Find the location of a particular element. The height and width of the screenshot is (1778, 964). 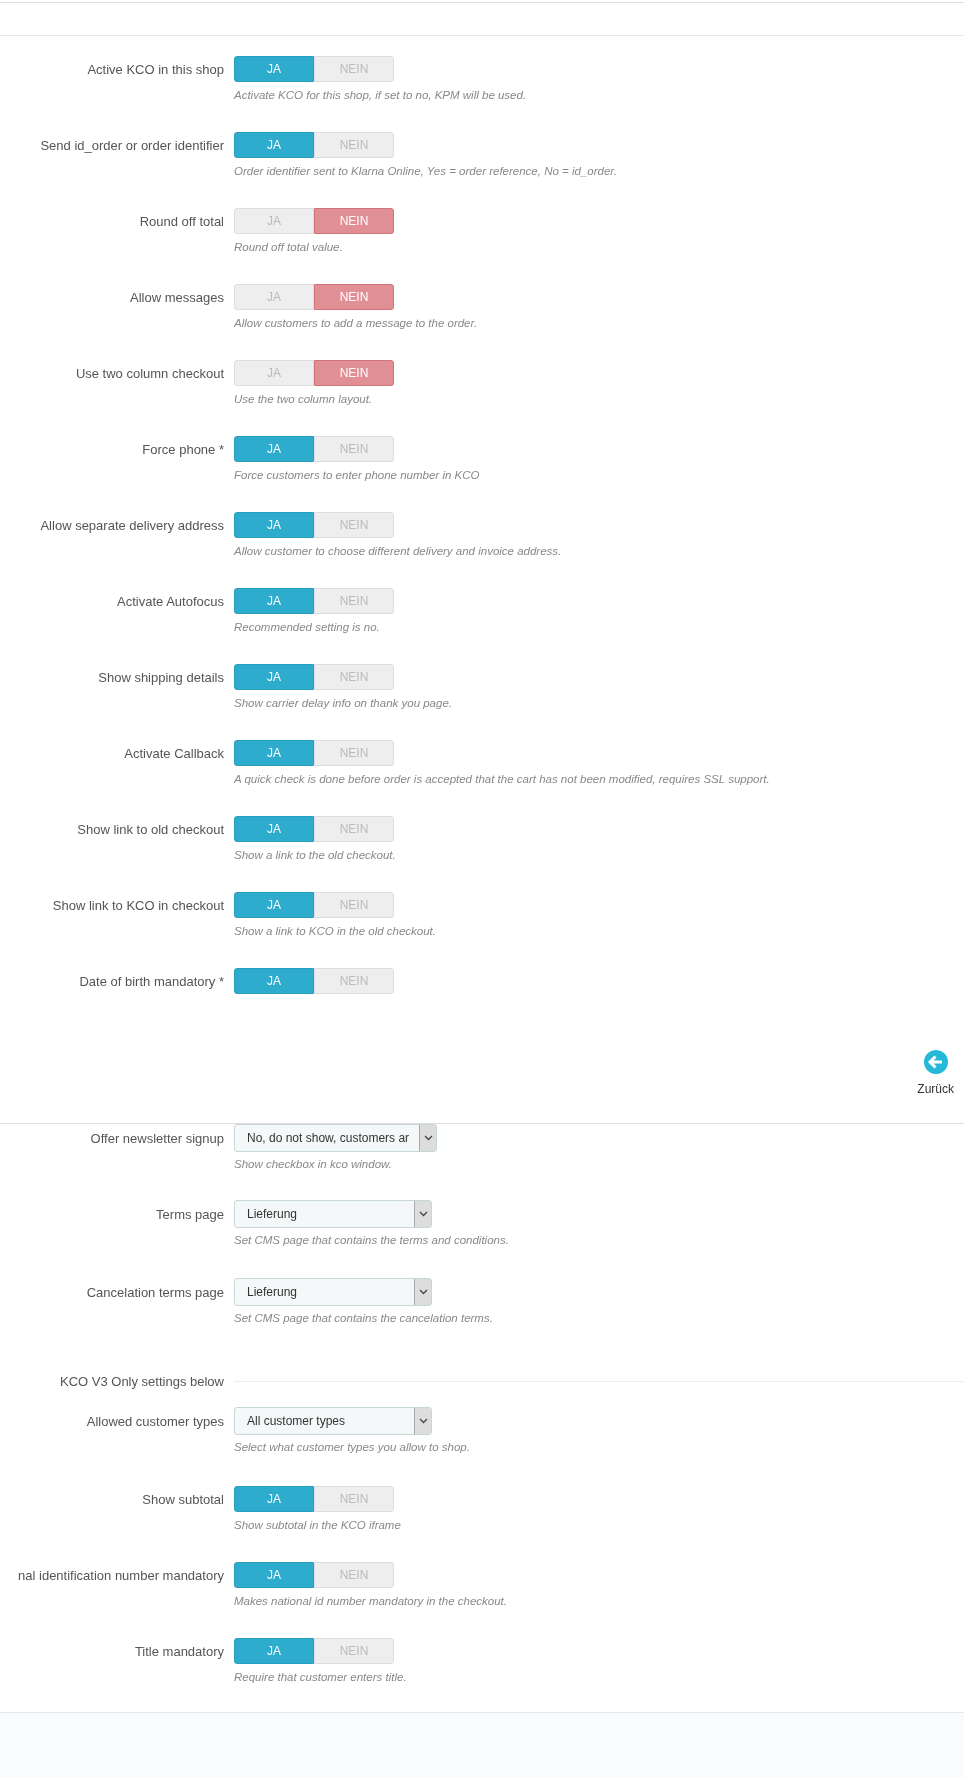

field-label: Active KCO in this shop is located at coordinates (155, 69).